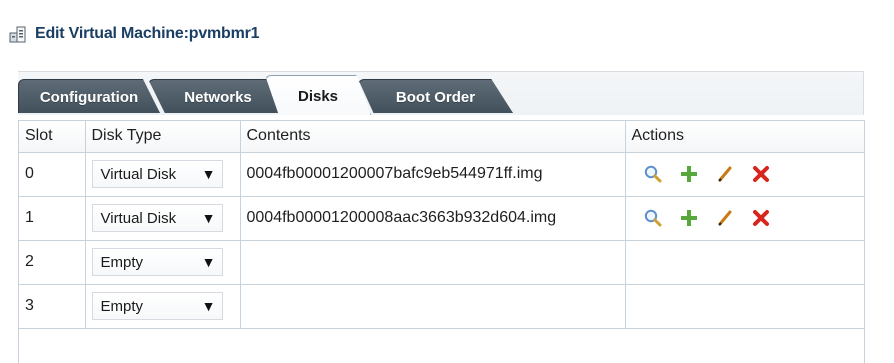  What do you see at coordinates (433, 174) in the screenshot?
I see `contents-cell: 0004fb00001200007bafc9eb544971ff.img` at bounding box center [433, 174].